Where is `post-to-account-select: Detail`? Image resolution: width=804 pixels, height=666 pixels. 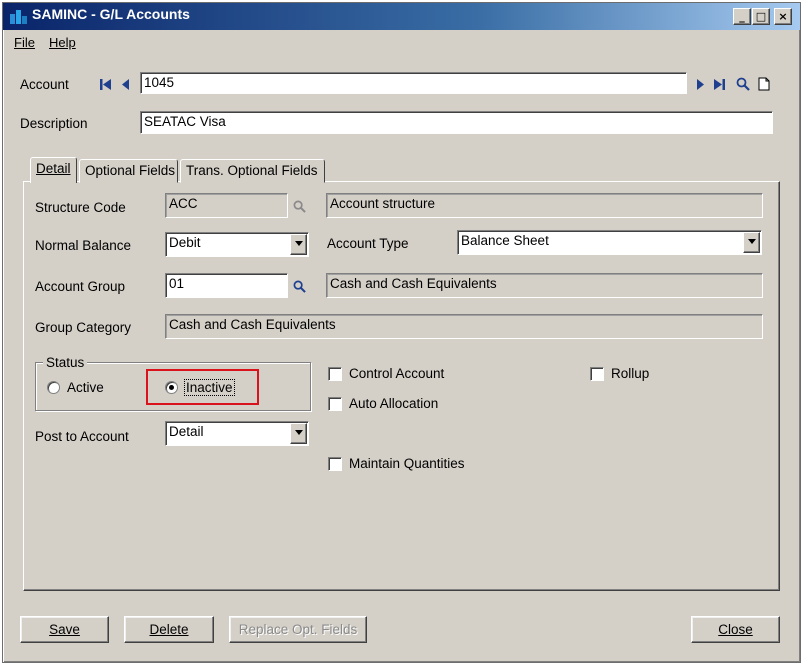
post-to-account-select: Detail is located at coordinates (237, 433).